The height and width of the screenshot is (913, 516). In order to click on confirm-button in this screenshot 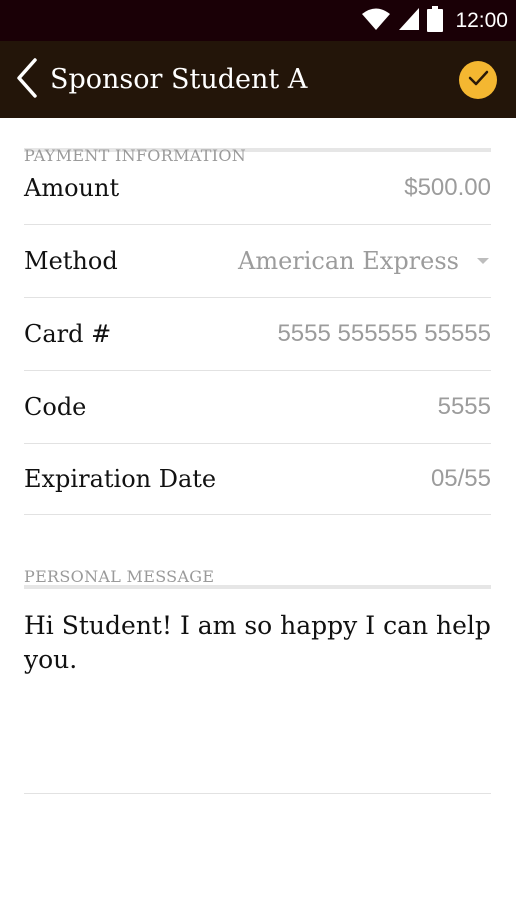, I will do `click(478, 79)`.